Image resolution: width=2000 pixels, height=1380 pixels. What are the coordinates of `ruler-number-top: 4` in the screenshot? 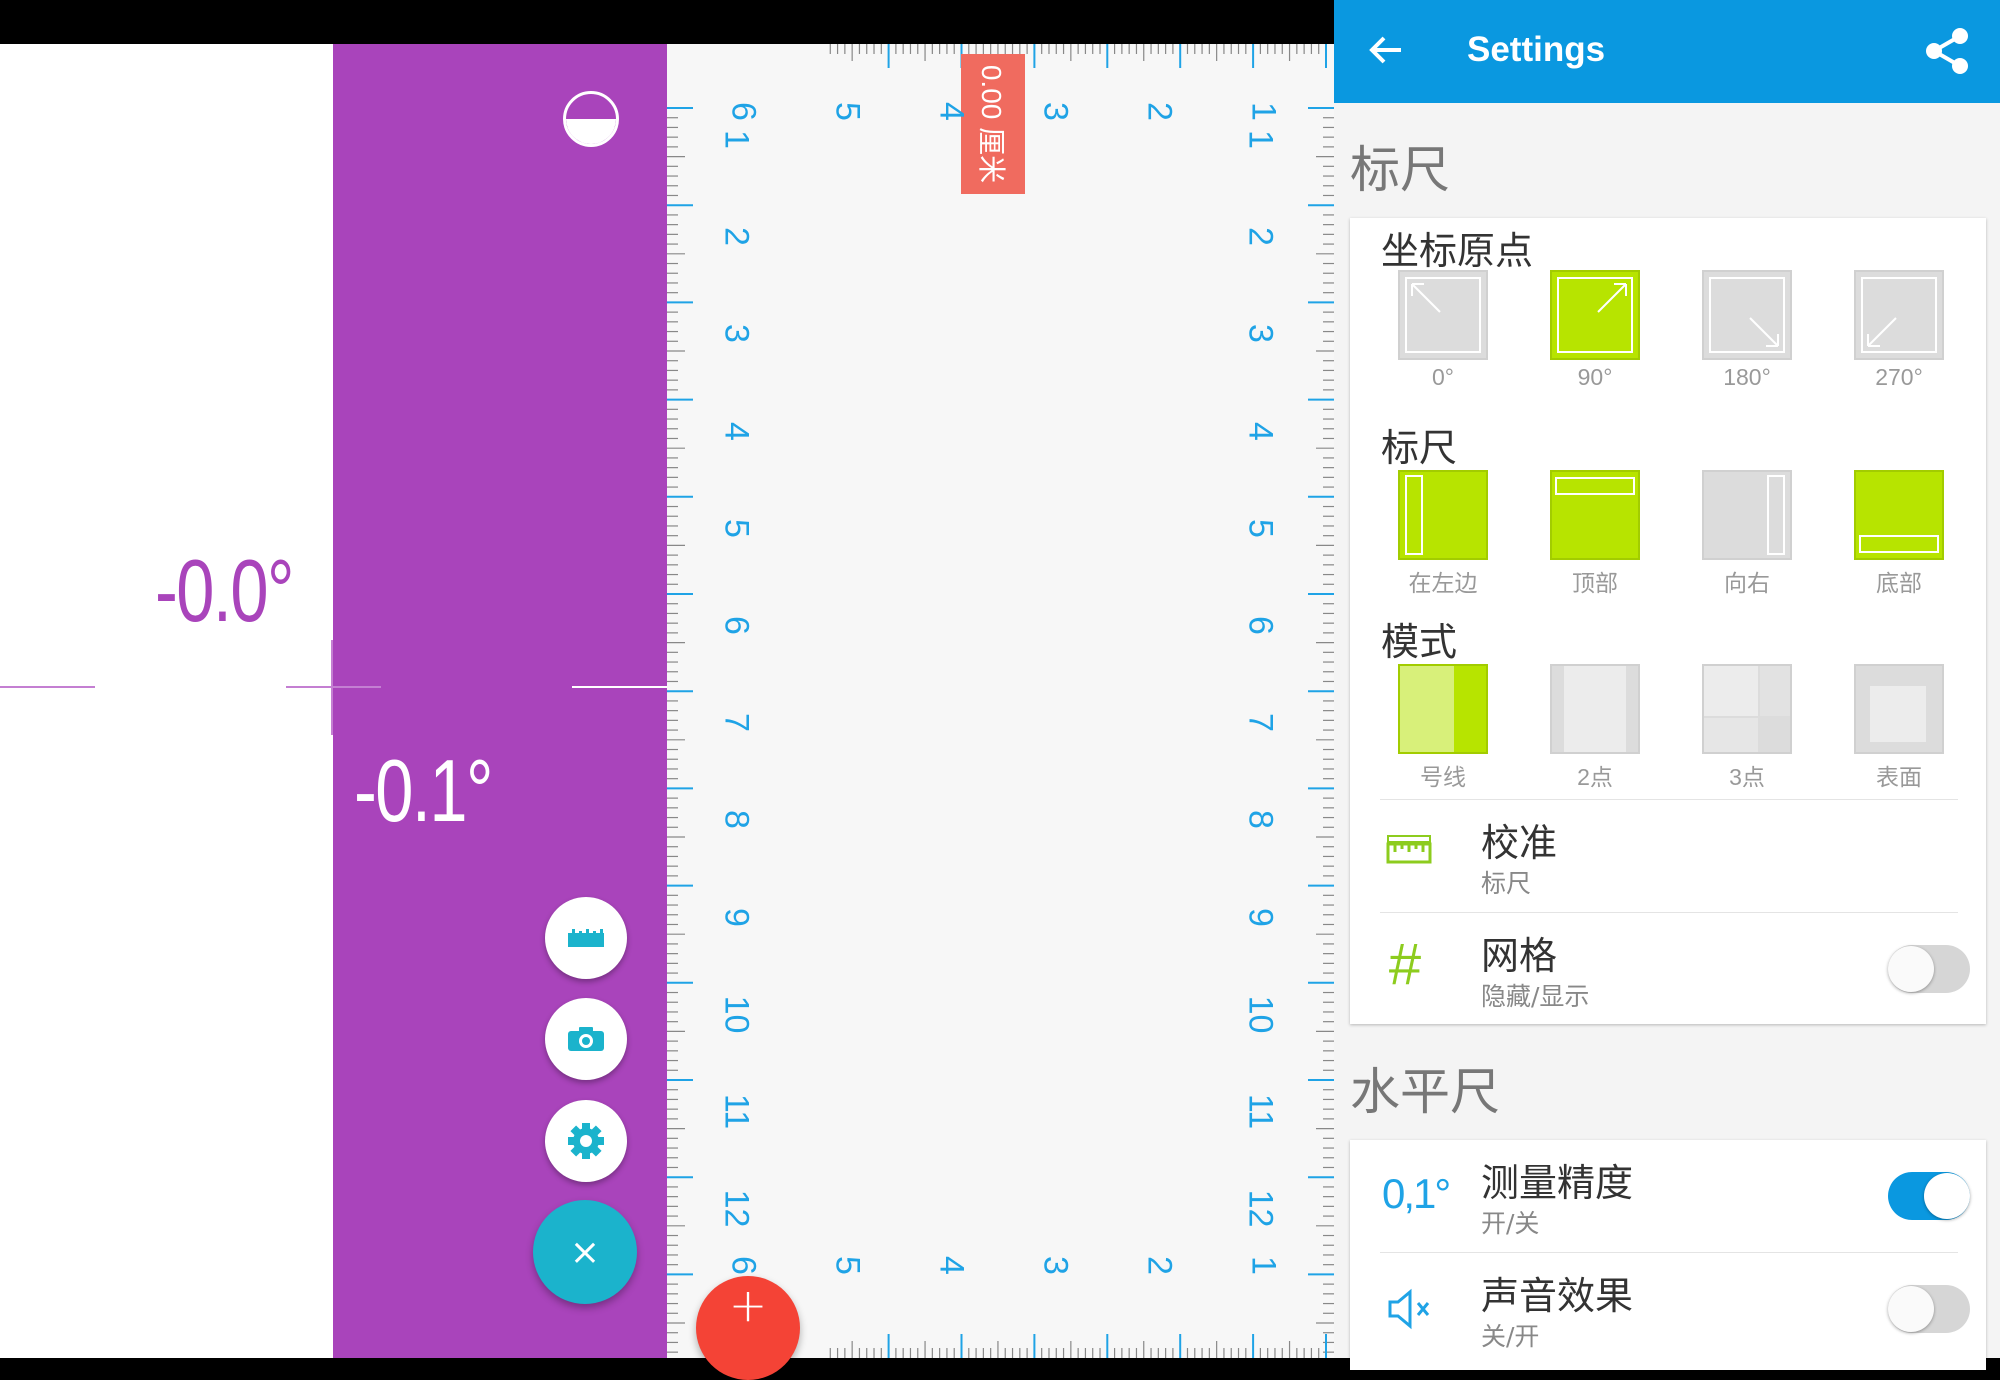 It's located at (951, 111).